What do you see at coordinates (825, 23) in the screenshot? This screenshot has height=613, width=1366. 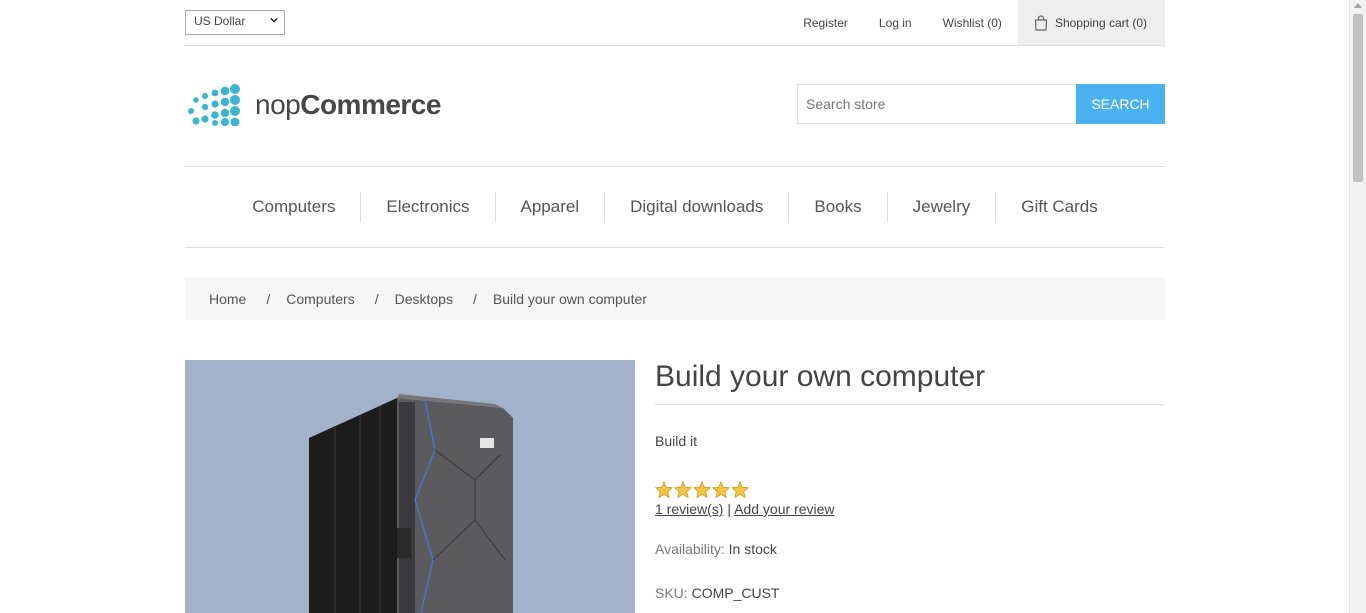 I see `register-link: Register` at bounding box center [825, 23].